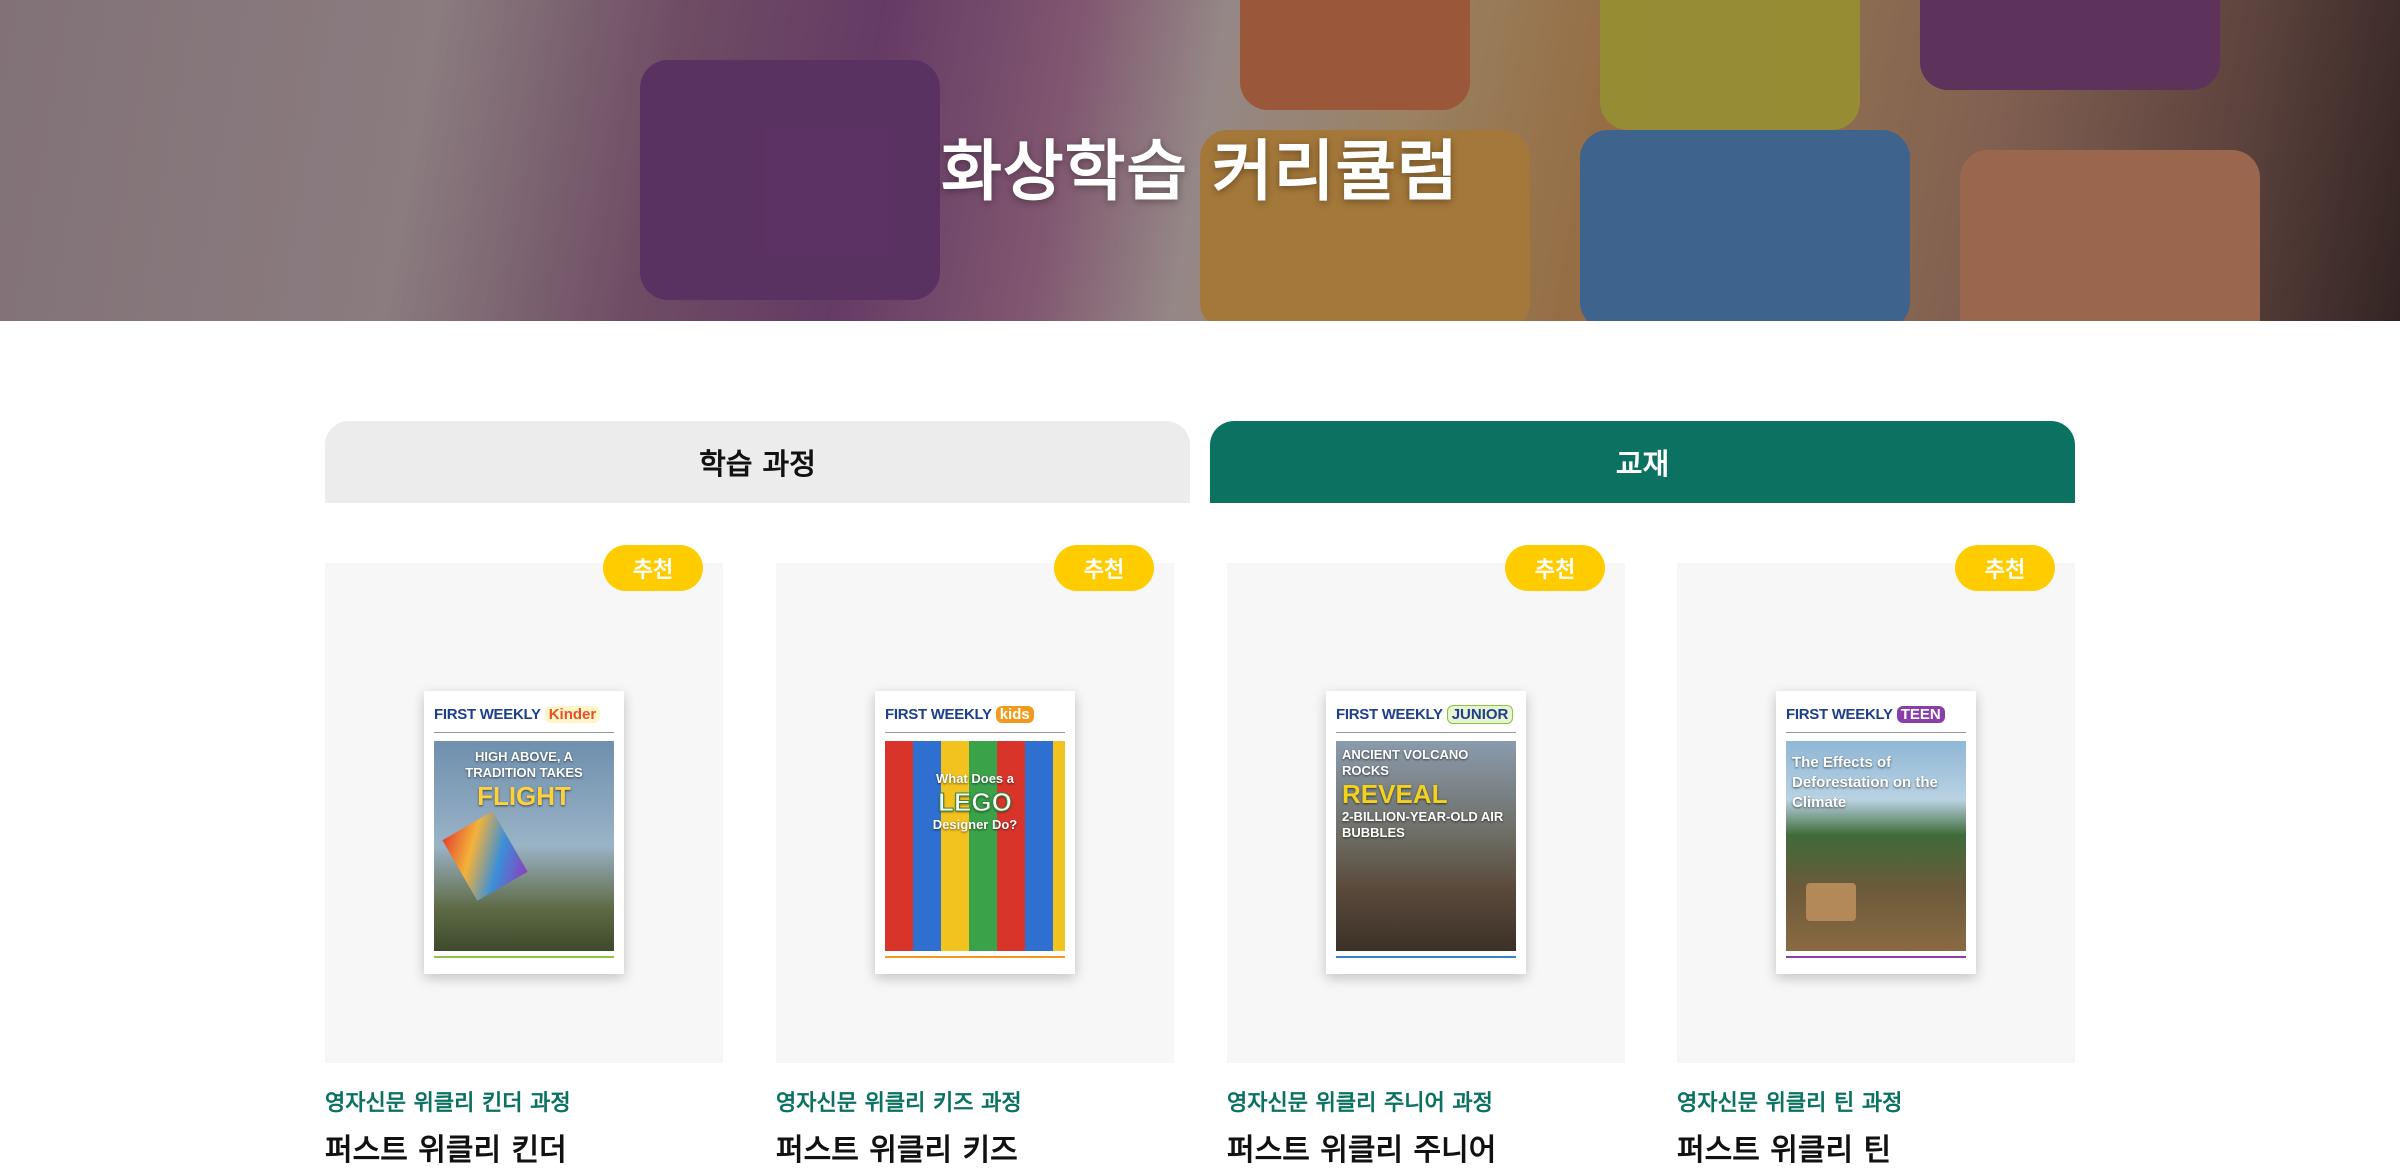 This screenshot has width=2400, height=1169. Describe the element at coordinates (1200, 462) in the screenshot. I see `curriculum-tabs: 학습 과정 교재` at that location.